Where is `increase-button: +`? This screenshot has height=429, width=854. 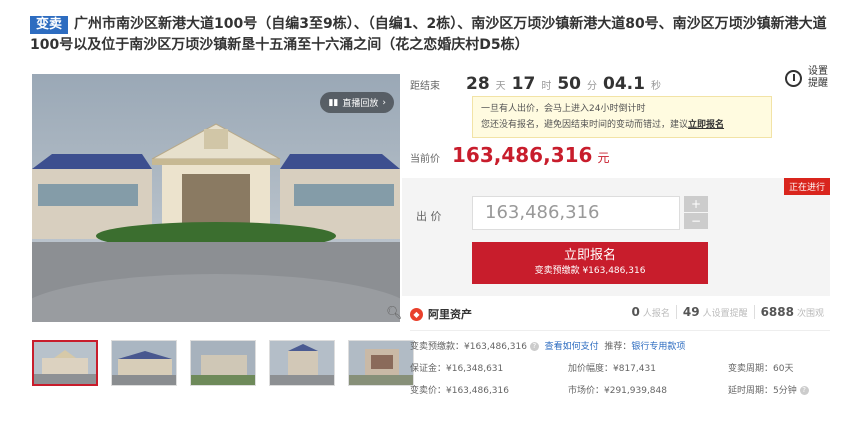 increase-button: + is located at coordinates (696, 204).